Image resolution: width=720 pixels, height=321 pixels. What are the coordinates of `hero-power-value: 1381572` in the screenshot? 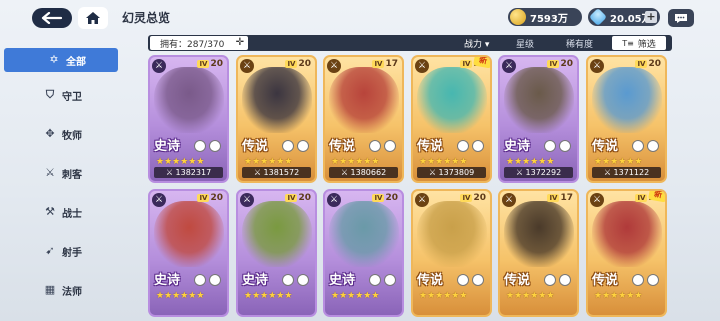 It's located at (281, 172).